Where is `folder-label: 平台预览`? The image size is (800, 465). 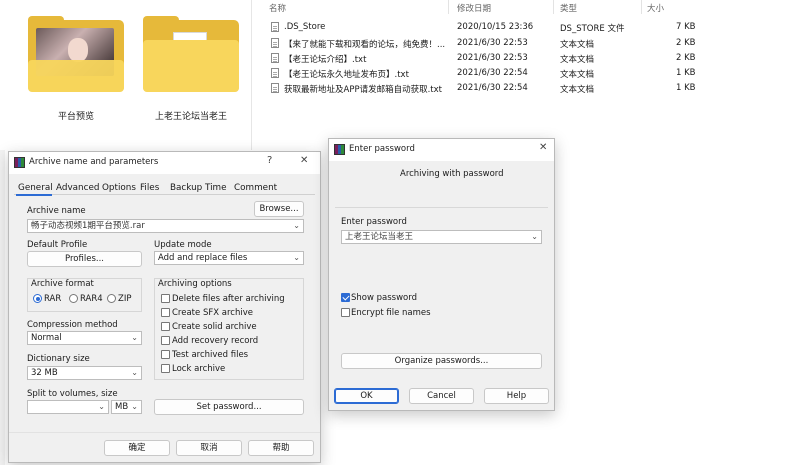
folder-label: 平台预览 is located at coordinates (75, 117).